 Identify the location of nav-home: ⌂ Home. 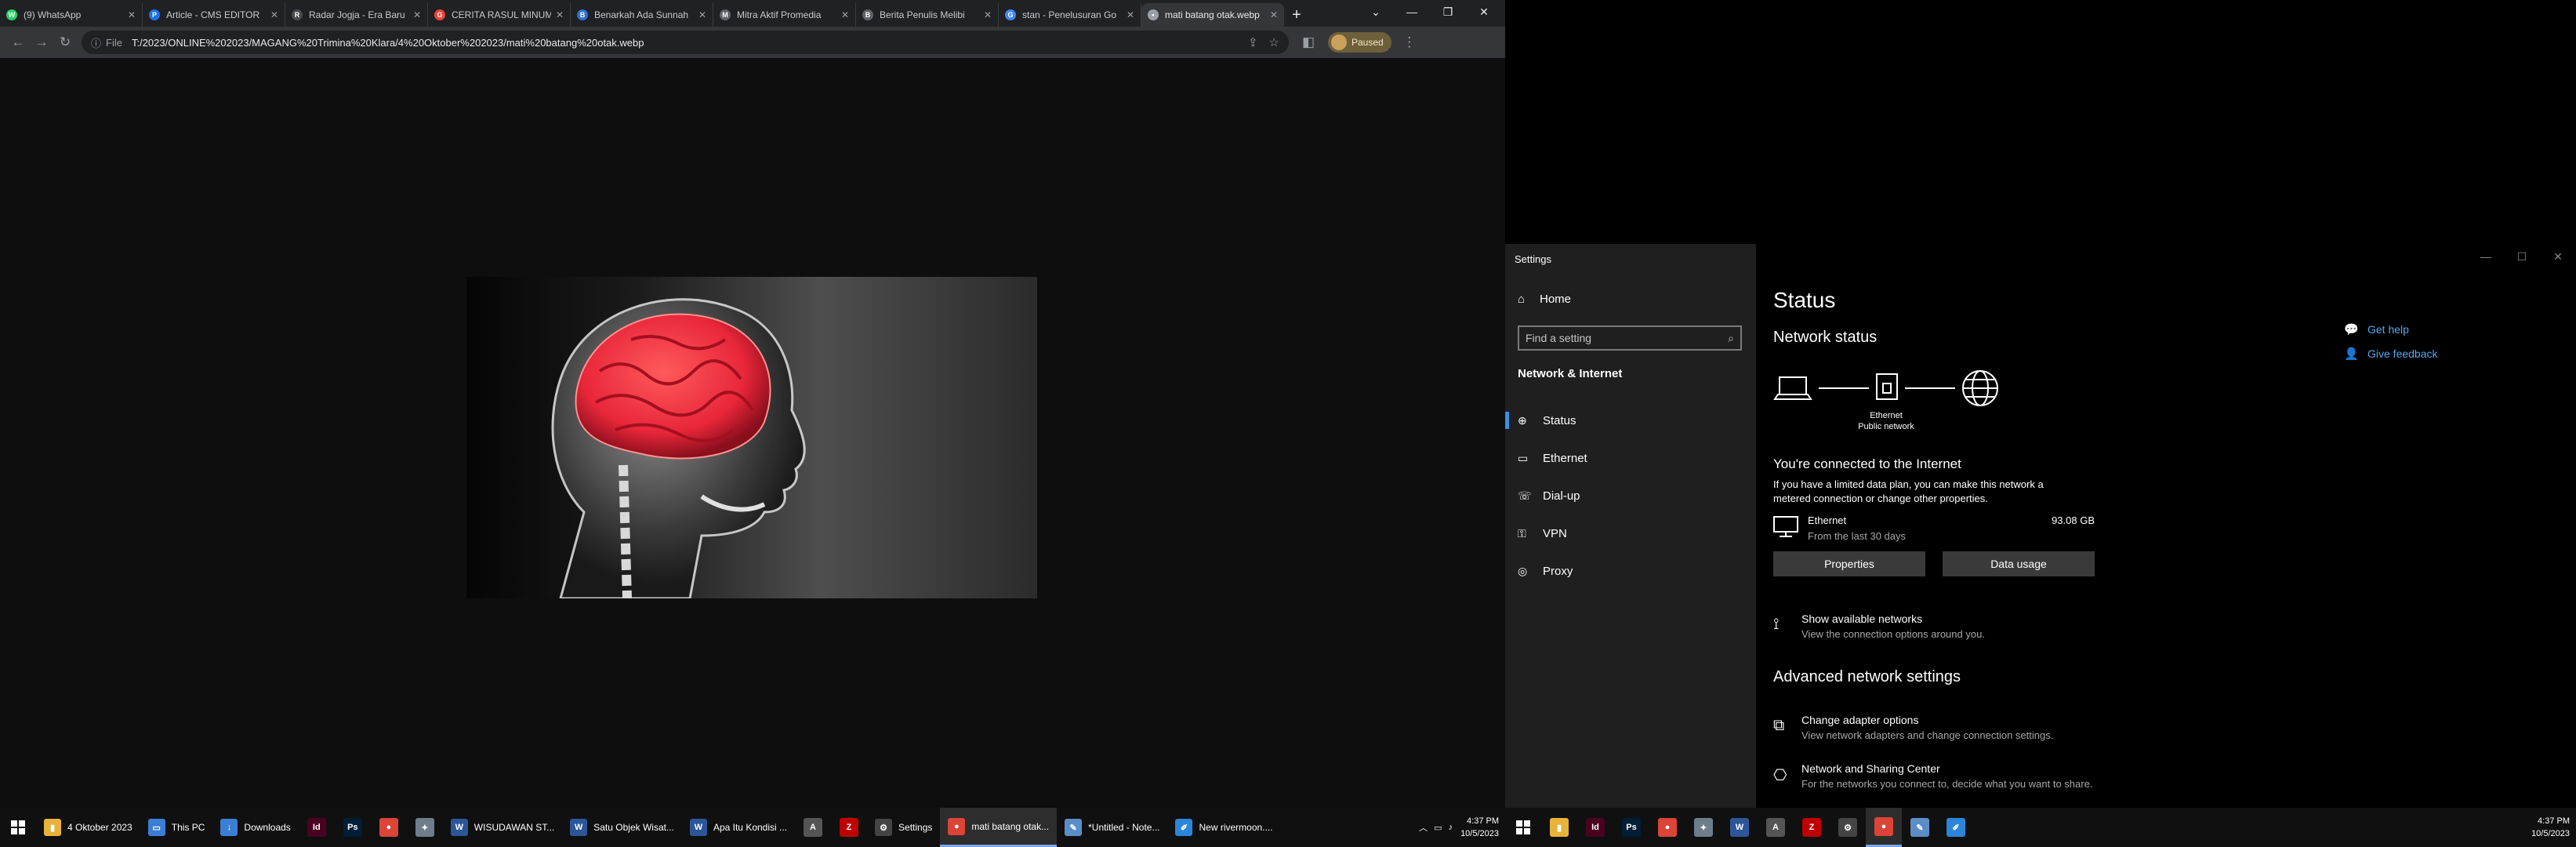
(1545, 299).